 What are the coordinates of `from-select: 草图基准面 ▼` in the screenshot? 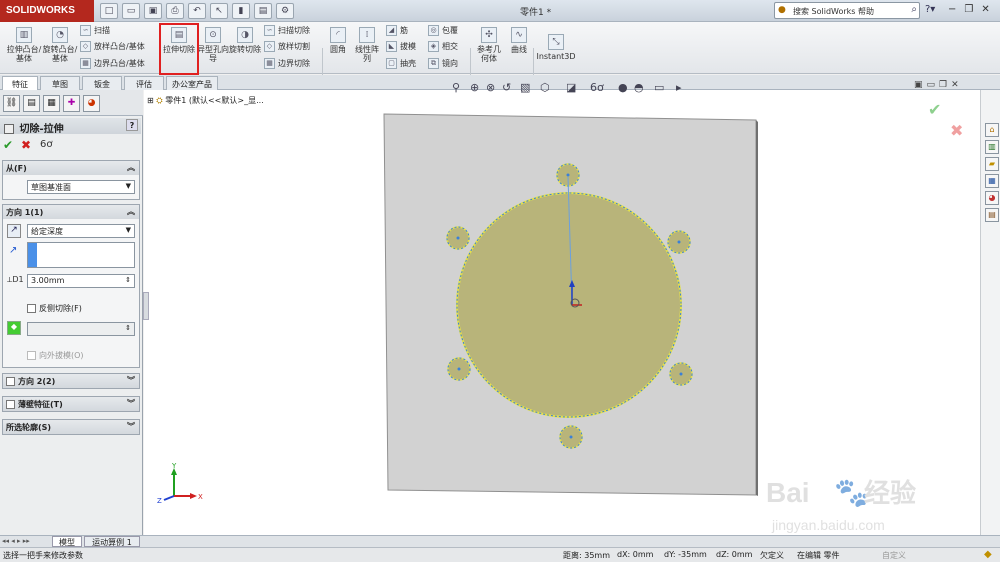 It's located at (81, 187).